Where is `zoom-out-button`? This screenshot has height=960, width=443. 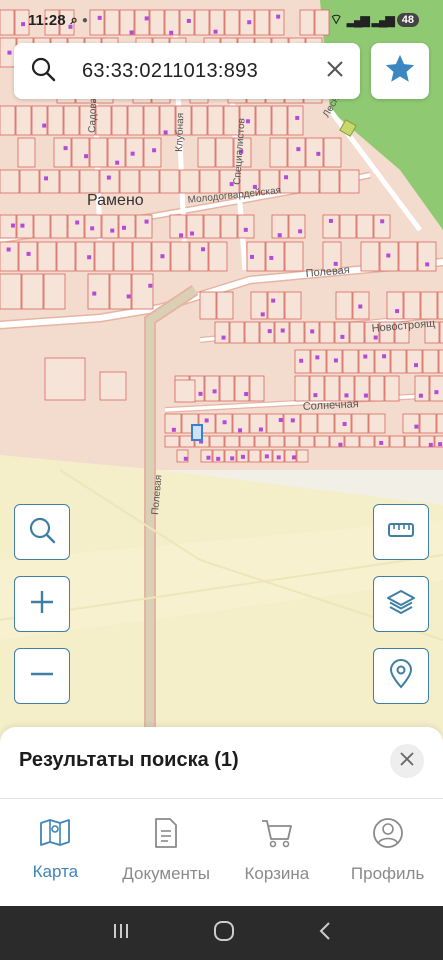 zoom-out-button is located at coordinates (42, 676).